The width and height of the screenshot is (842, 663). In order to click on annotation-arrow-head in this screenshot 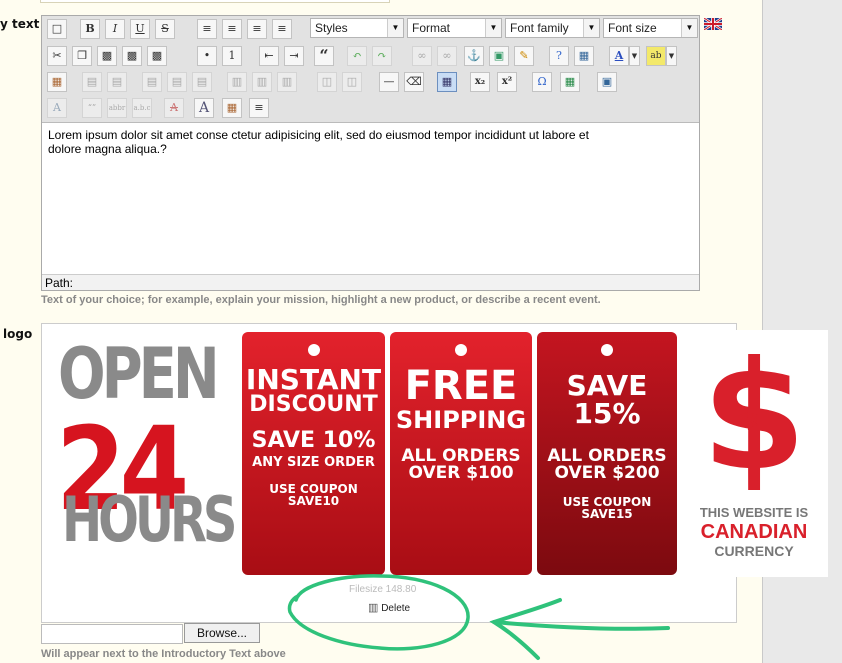, I will do `click(525, 629)`.